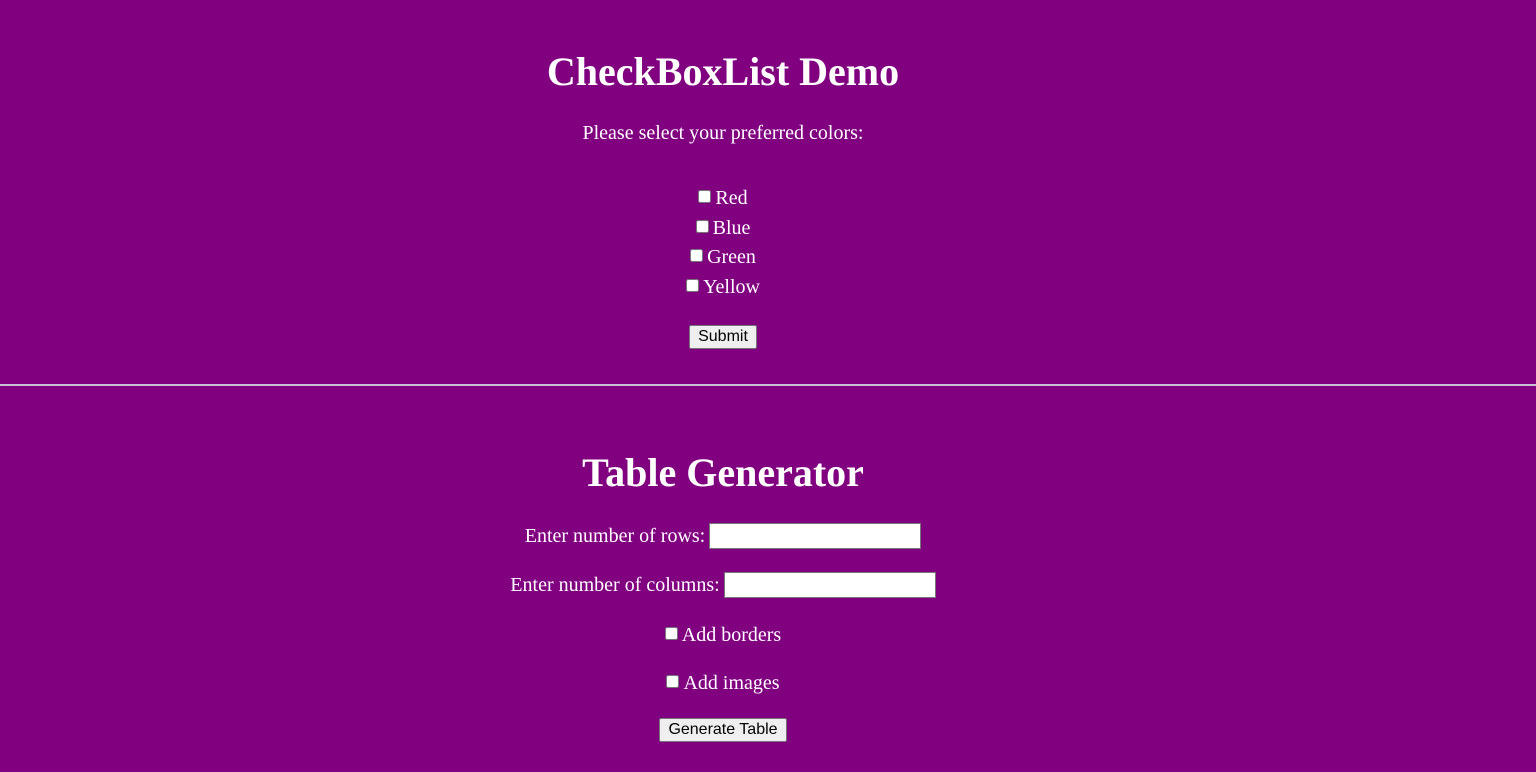 The width and height of the screenshot is (1536, 772). I want to click on color-option-blue: Blue, so click(723, 228).